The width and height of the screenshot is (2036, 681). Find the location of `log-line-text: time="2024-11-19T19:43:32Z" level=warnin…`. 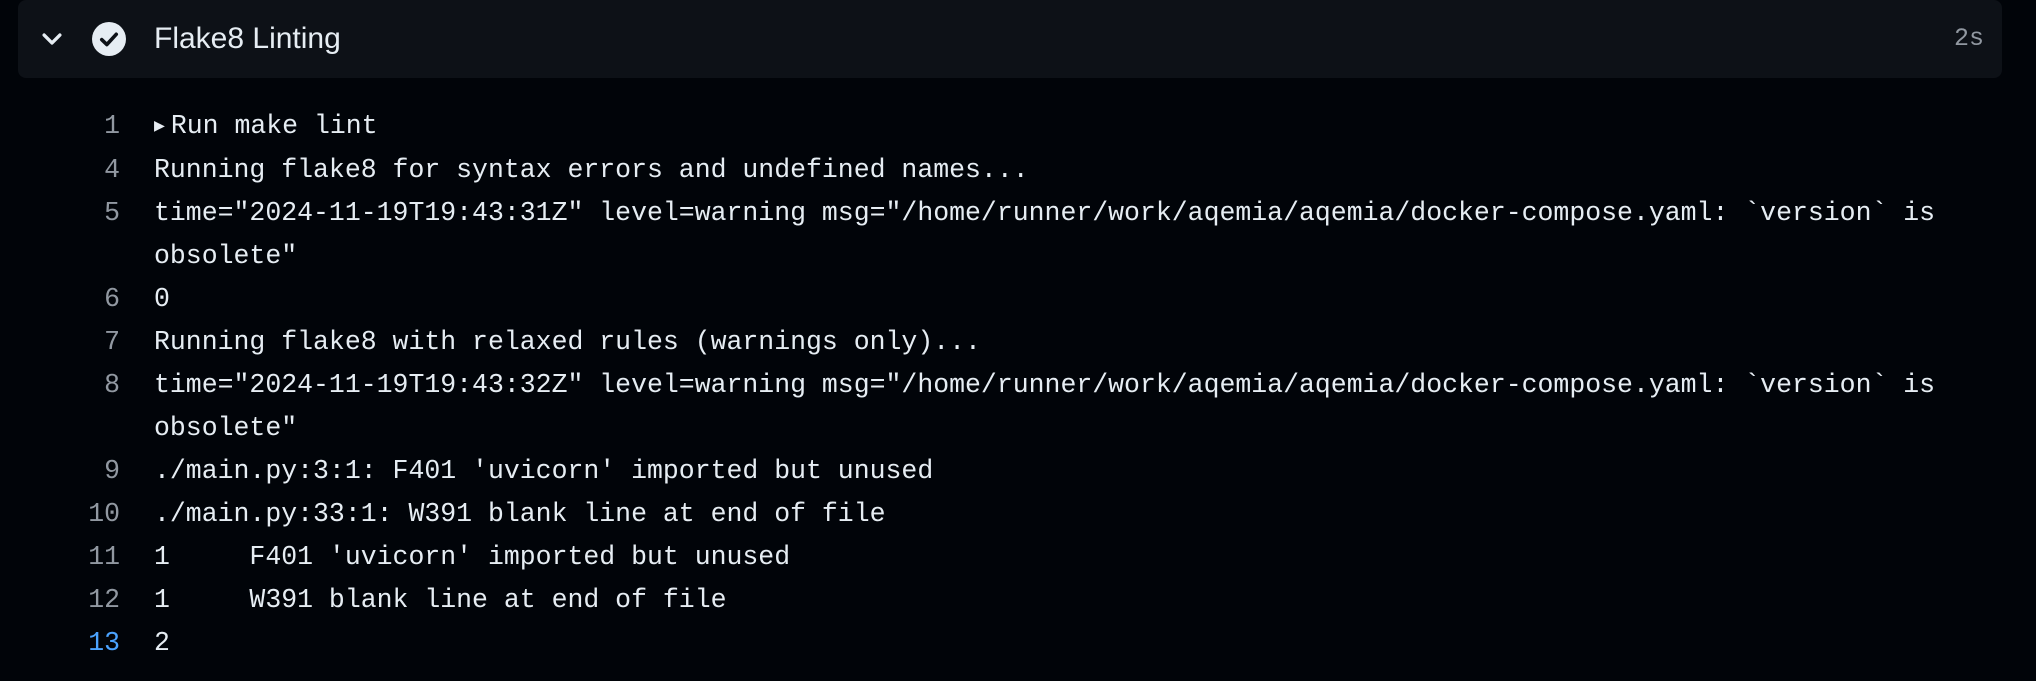

log-line-text: time="2024-11-19T19:43:32Z" level=warnin… is located at coordinates (1052, 406).